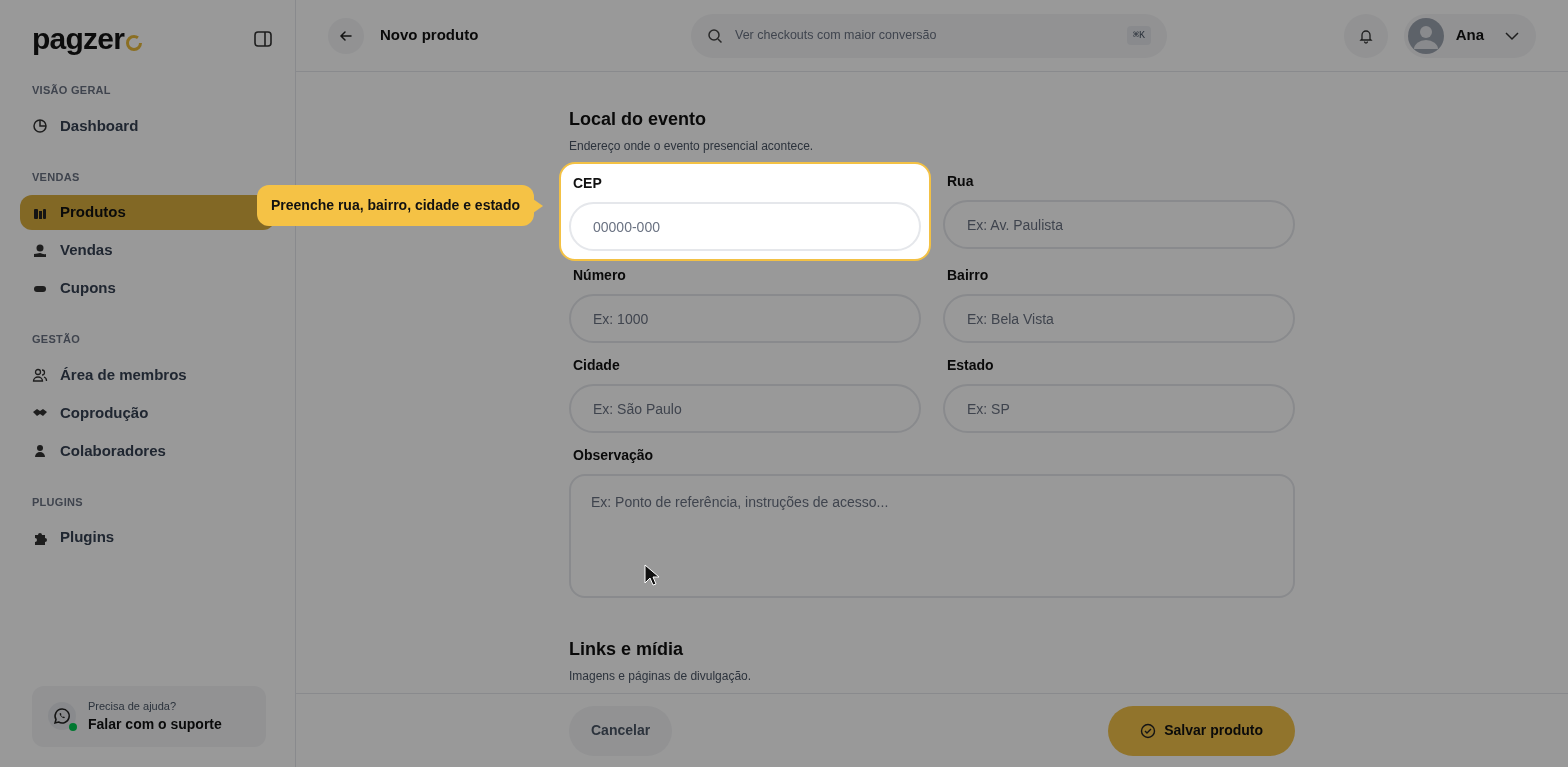 Image resolution: width=1568 pixels, height=767 pixels. What do you see at coordinates (78, 39) in the screenshot?
I see `logo-text: pagzer` at bounding box center [78, 39].